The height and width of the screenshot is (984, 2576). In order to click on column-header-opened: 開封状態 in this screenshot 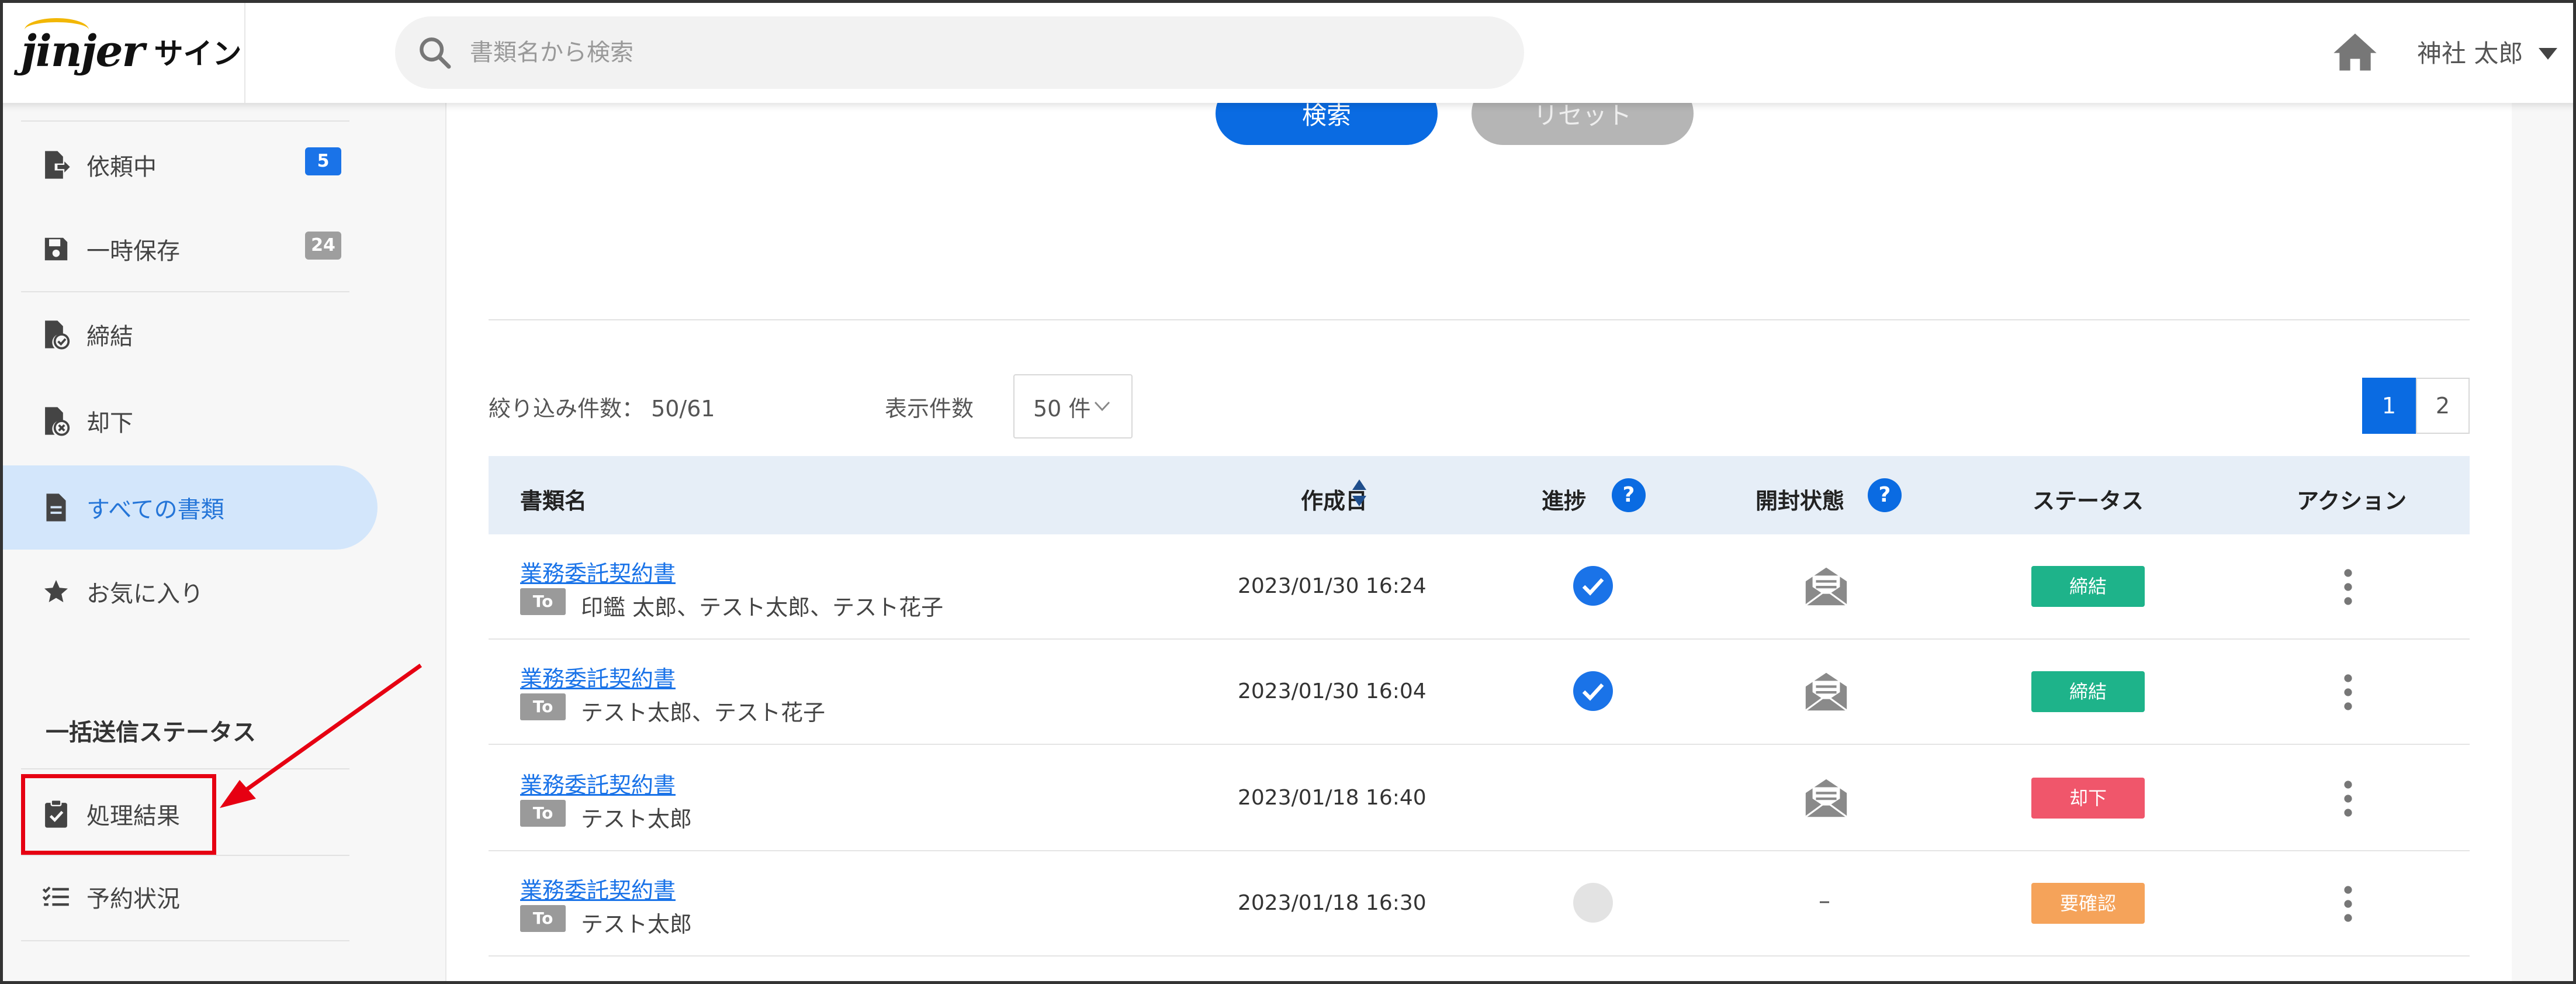, I will do `click(1801, 501)`.